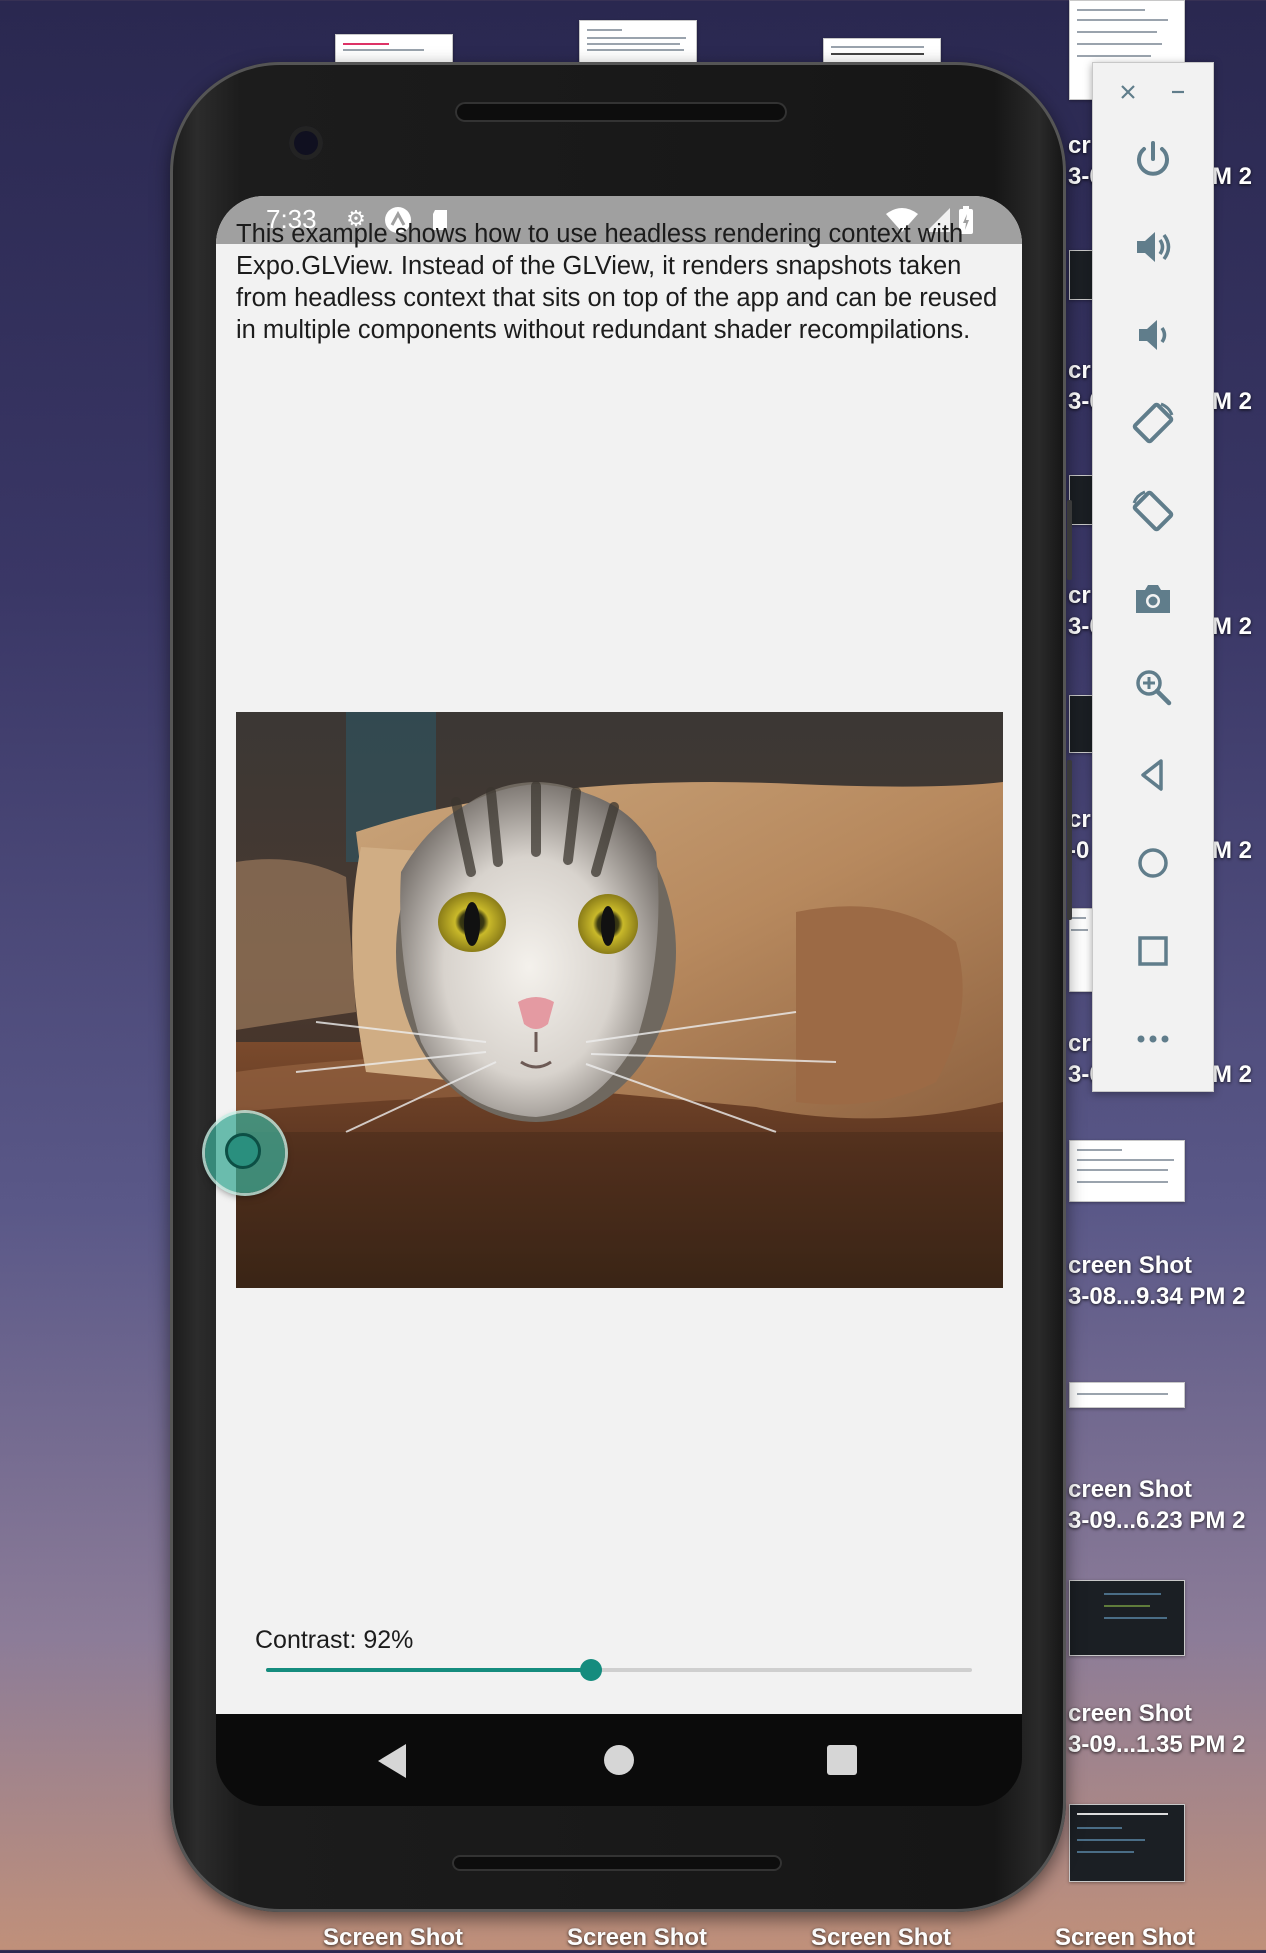  What do you see at coordinates (1153, 247) in the screenshot?
I see `volume-up-icon` at bounding box center [1153, 247].